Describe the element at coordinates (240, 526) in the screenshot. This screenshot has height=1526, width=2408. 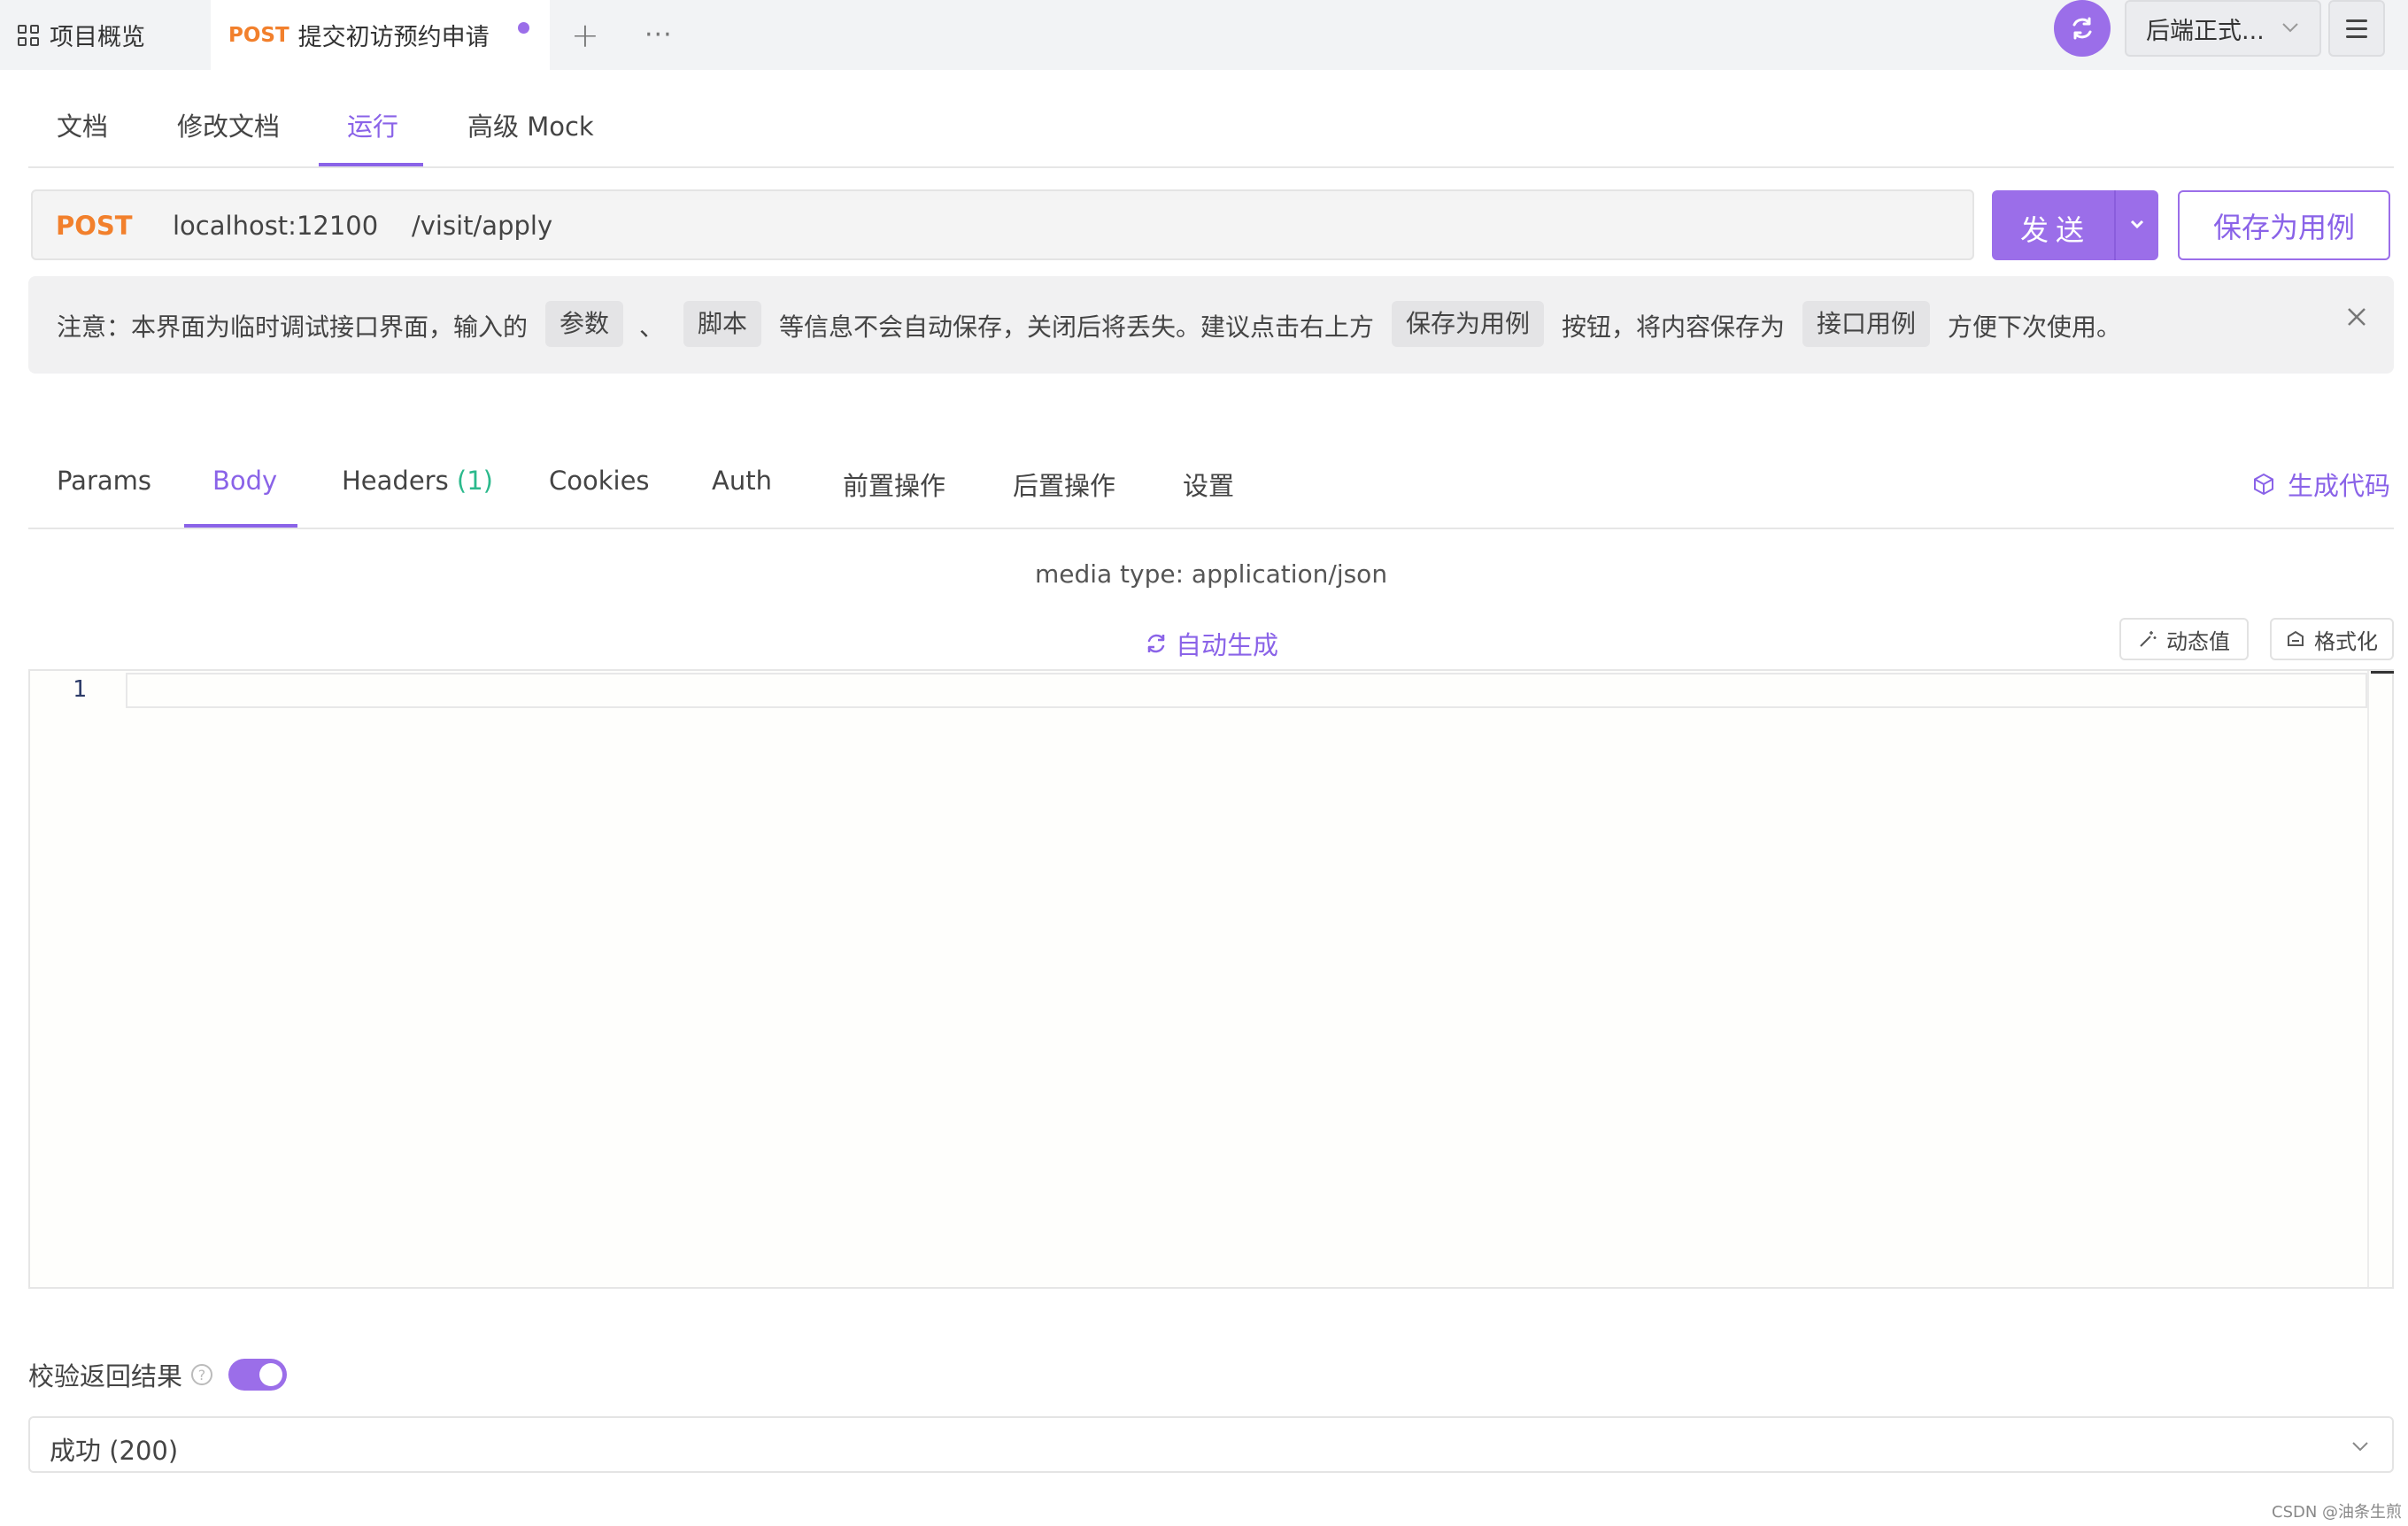
I see `active-body-tab-indicator` at that location.